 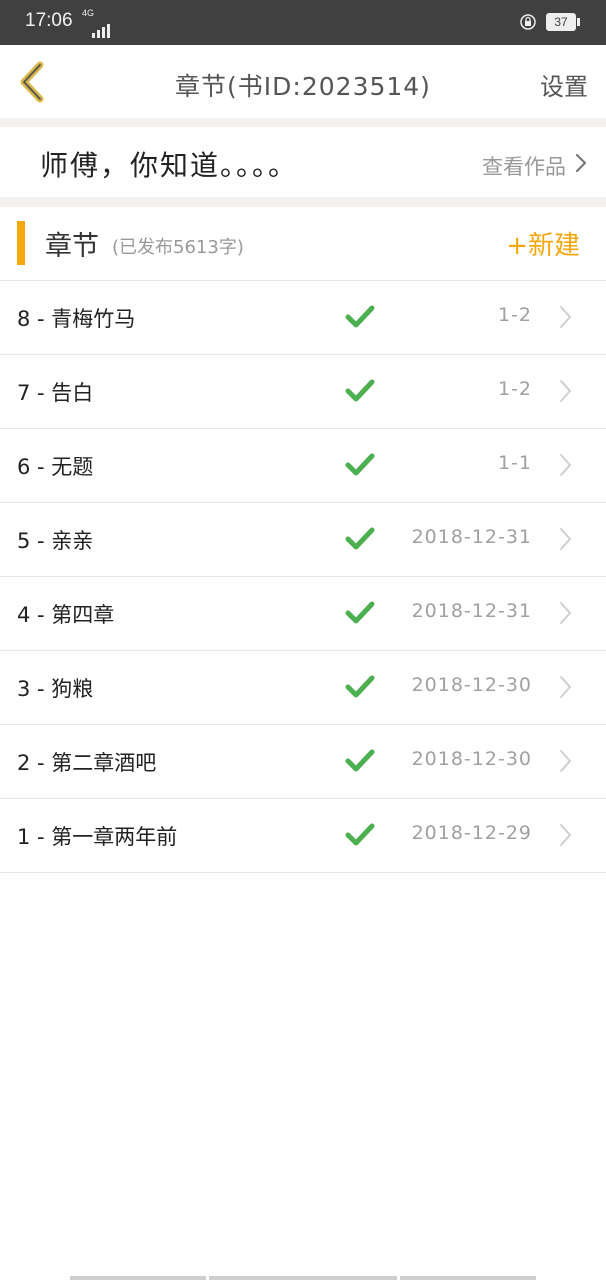 I want to click on settings-button: 设置, so click(x=564, y=84).